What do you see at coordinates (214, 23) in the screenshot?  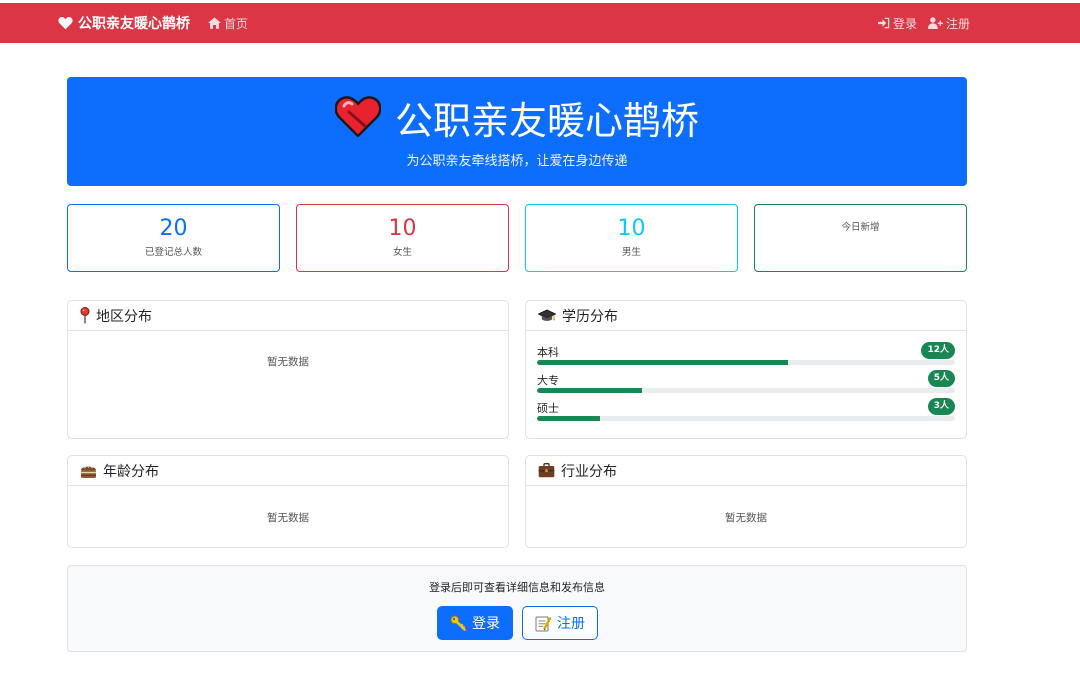 I see `home-icon` at bounding box center [214, 23].